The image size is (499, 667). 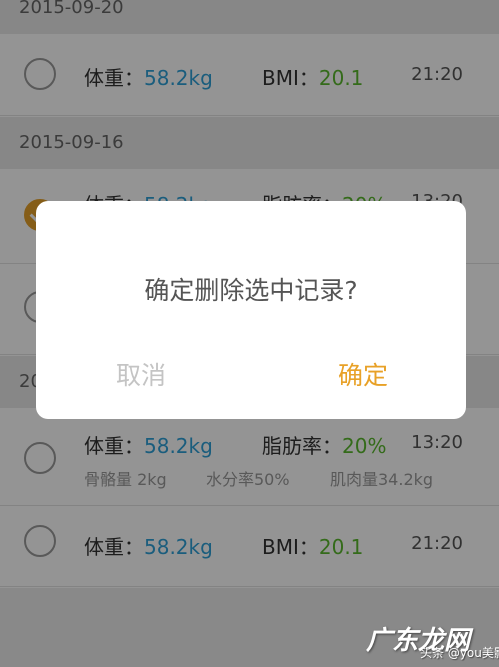 I want to click on cancel-button: 取消, so click(x=141, y=374).